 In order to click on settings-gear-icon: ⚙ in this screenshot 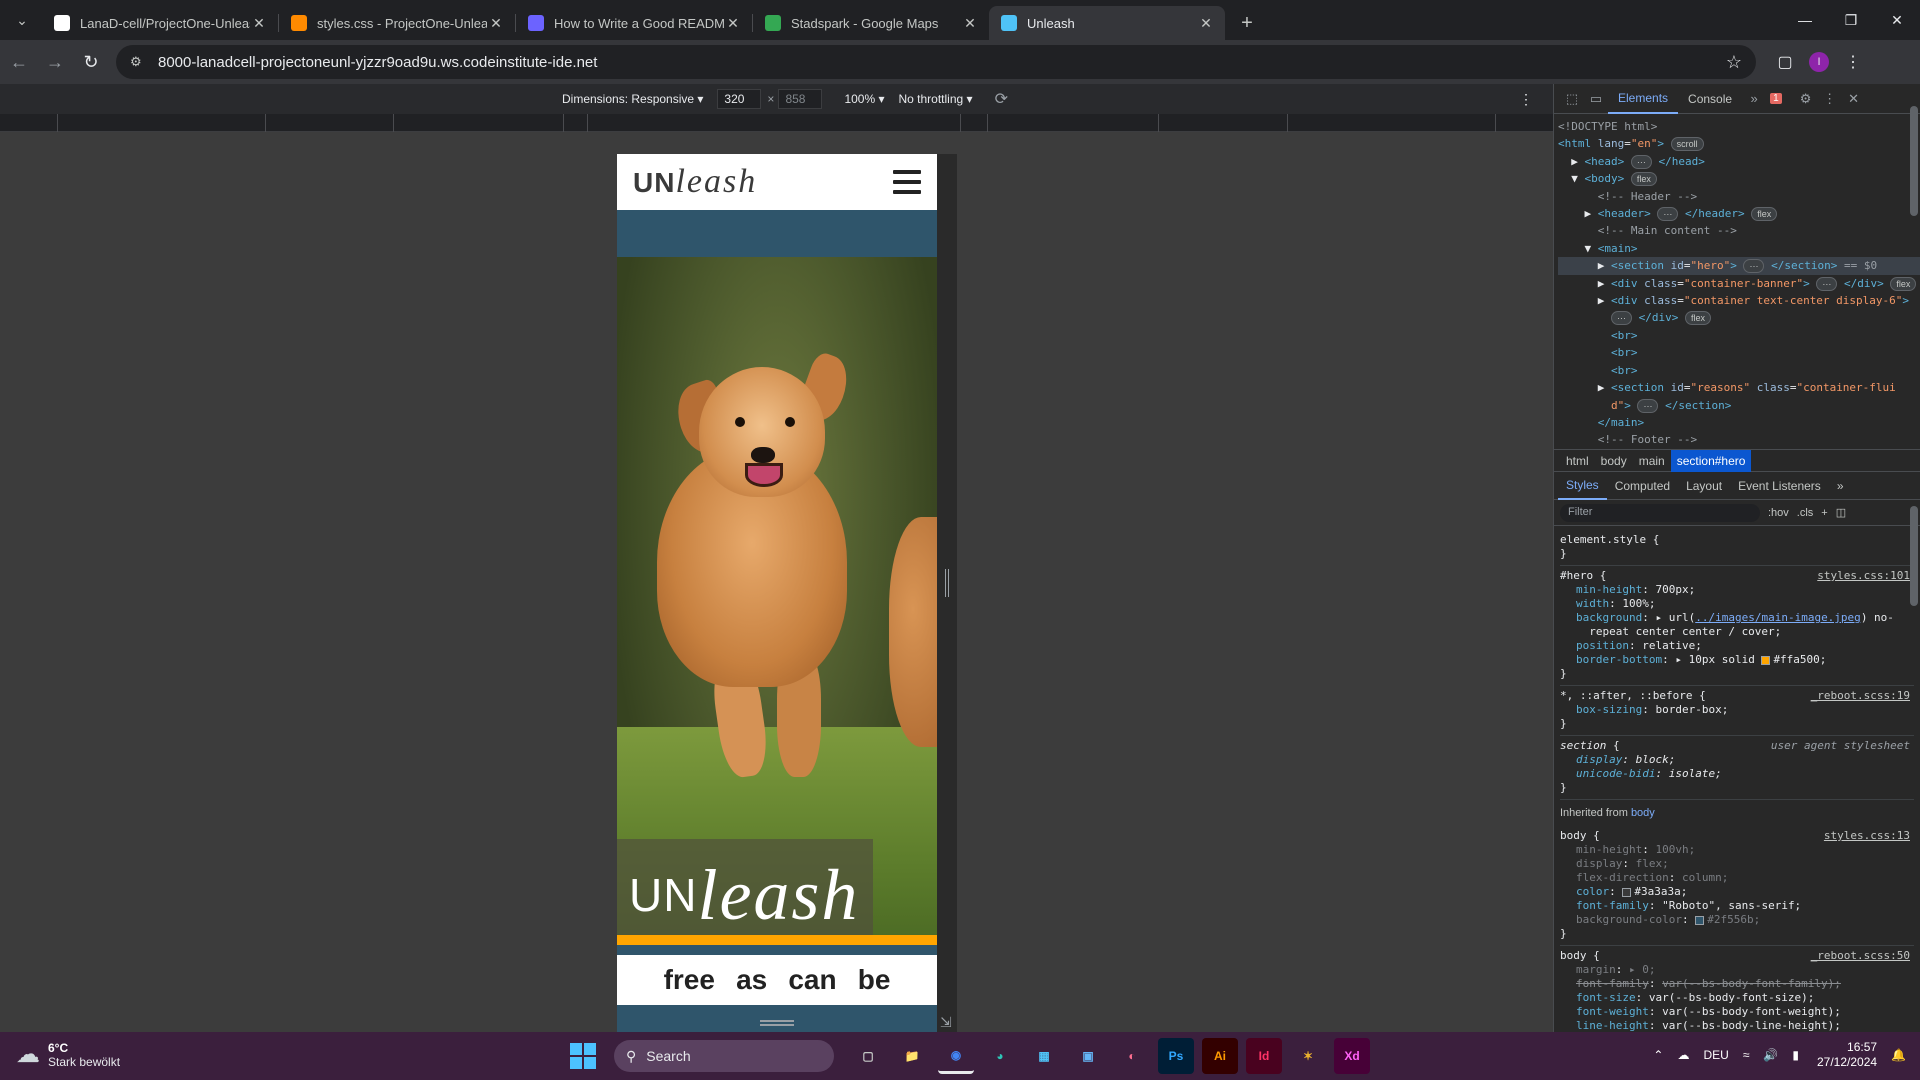, I will do `click(1806, 99)`.